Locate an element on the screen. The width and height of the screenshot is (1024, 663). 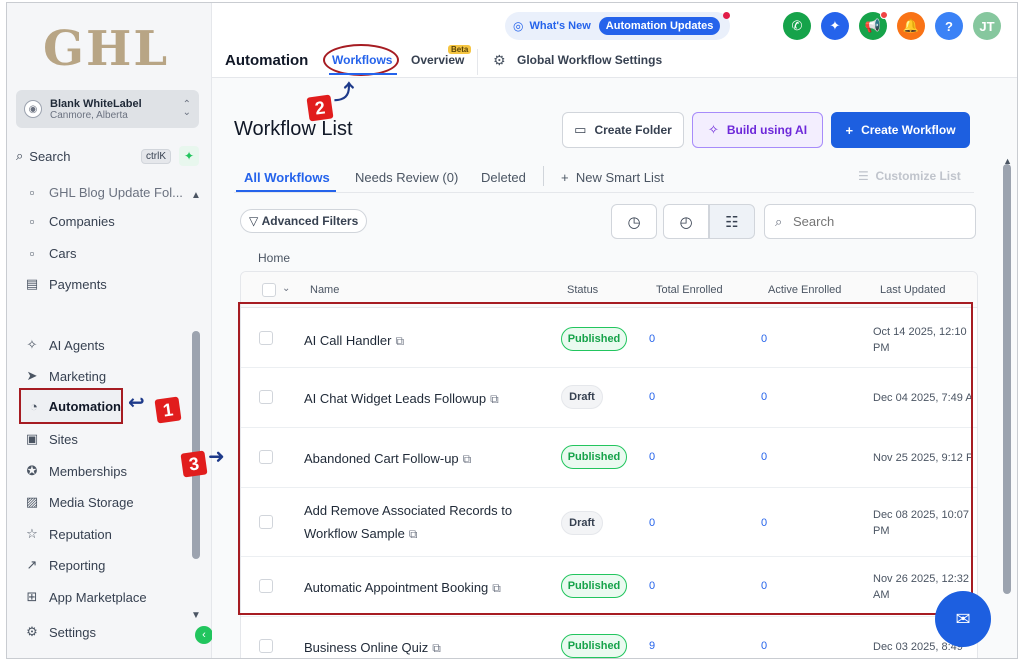
customize-list-label: Customize List is located at coordinates (918, 176).